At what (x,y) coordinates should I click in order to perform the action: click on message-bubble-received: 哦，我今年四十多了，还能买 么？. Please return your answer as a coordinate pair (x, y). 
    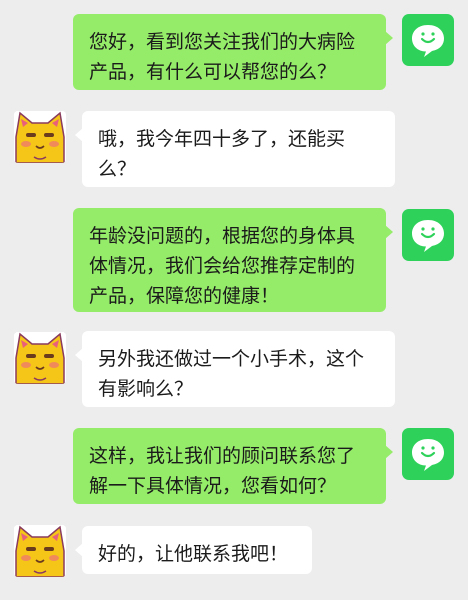
    Looking at the image, I should click on (235, 149).